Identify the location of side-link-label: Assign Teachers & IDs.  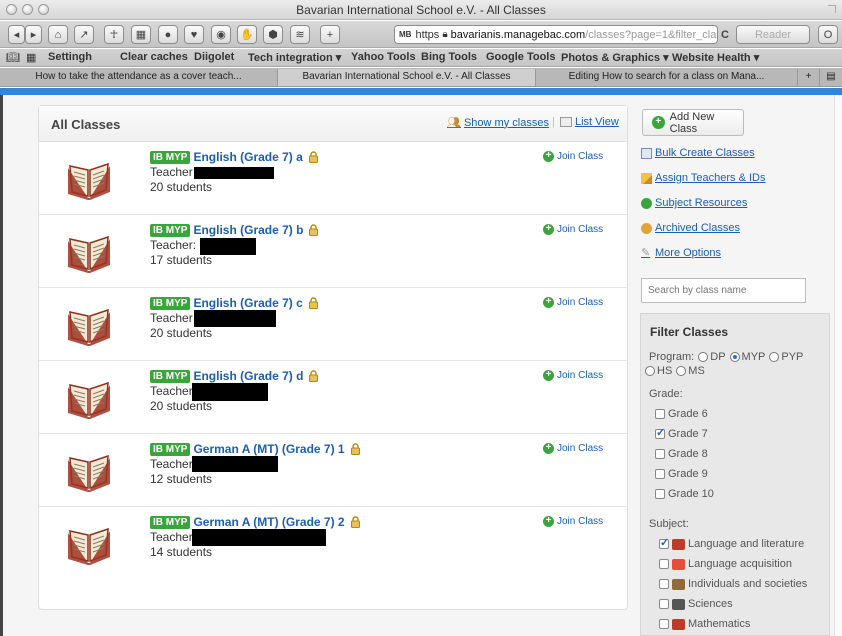
(710, 178).